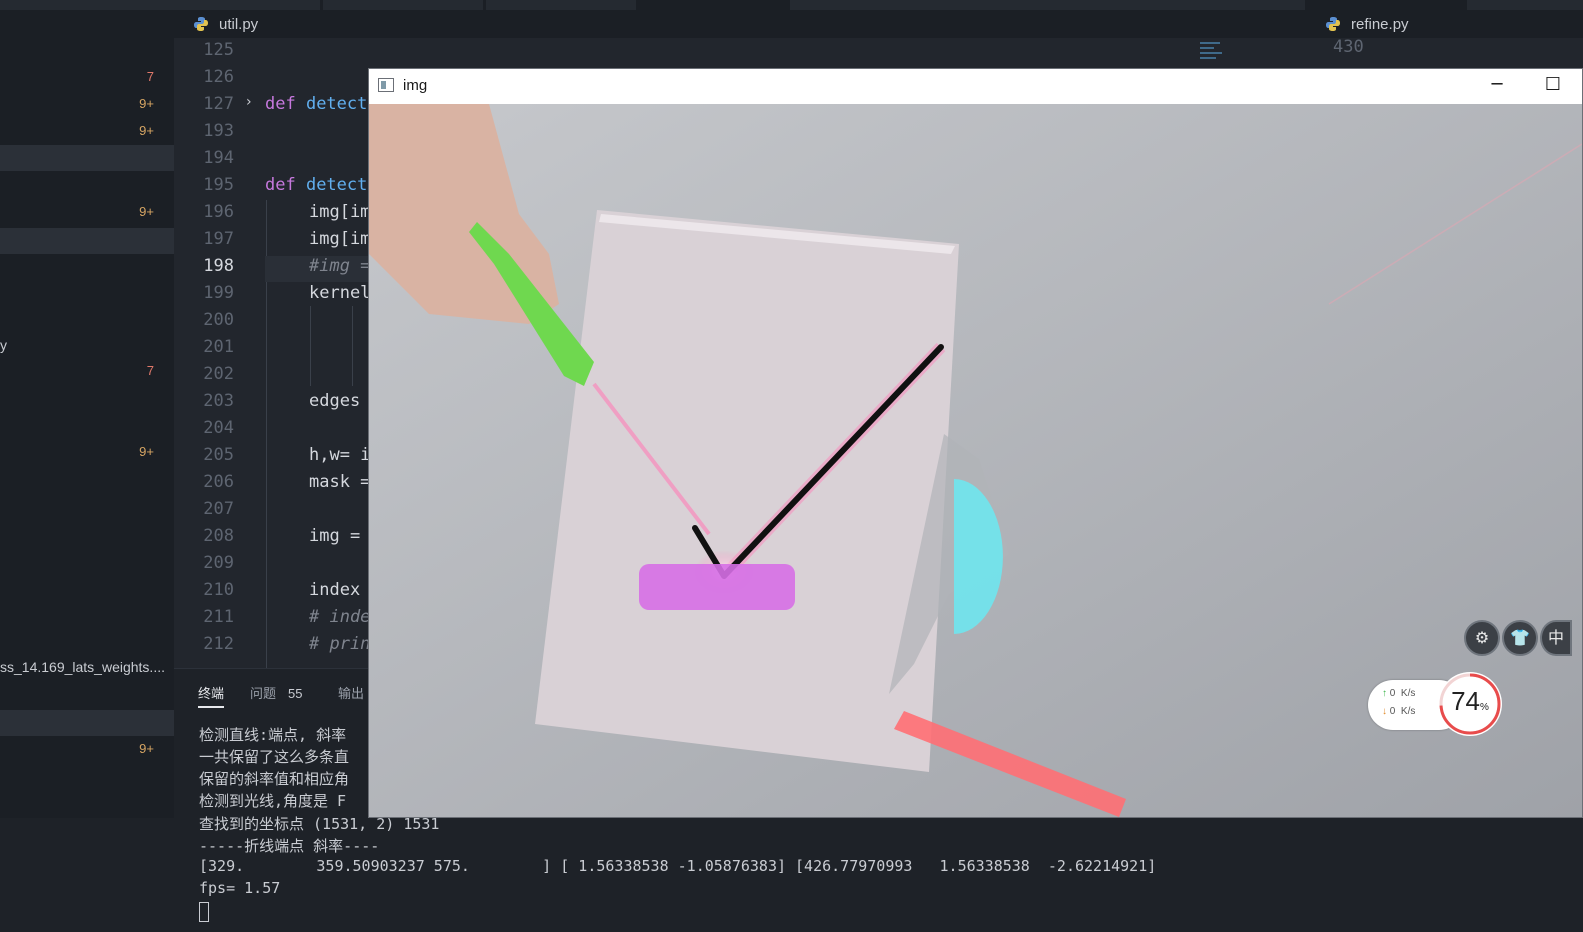  Describe the element at coordinates (87, 347) in the screenshot. I see `sidebar-item: y` at that location.